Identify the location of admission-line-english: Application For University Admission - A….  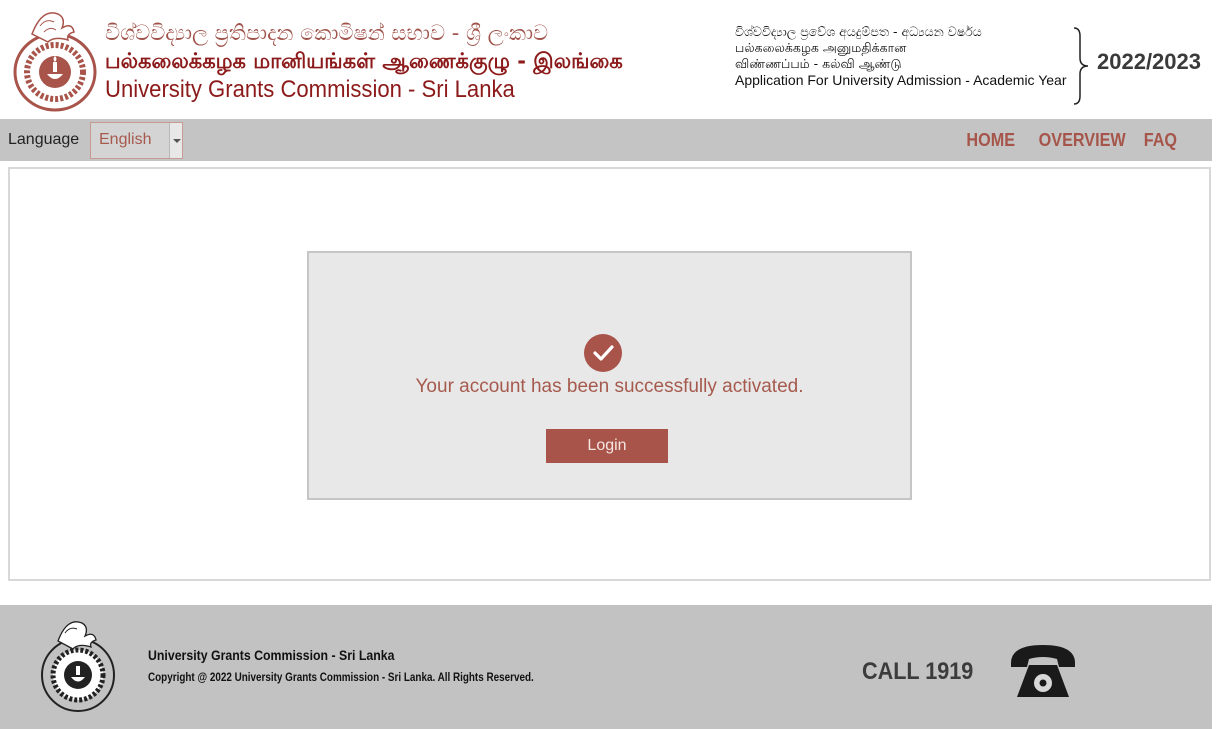
(901, 80).